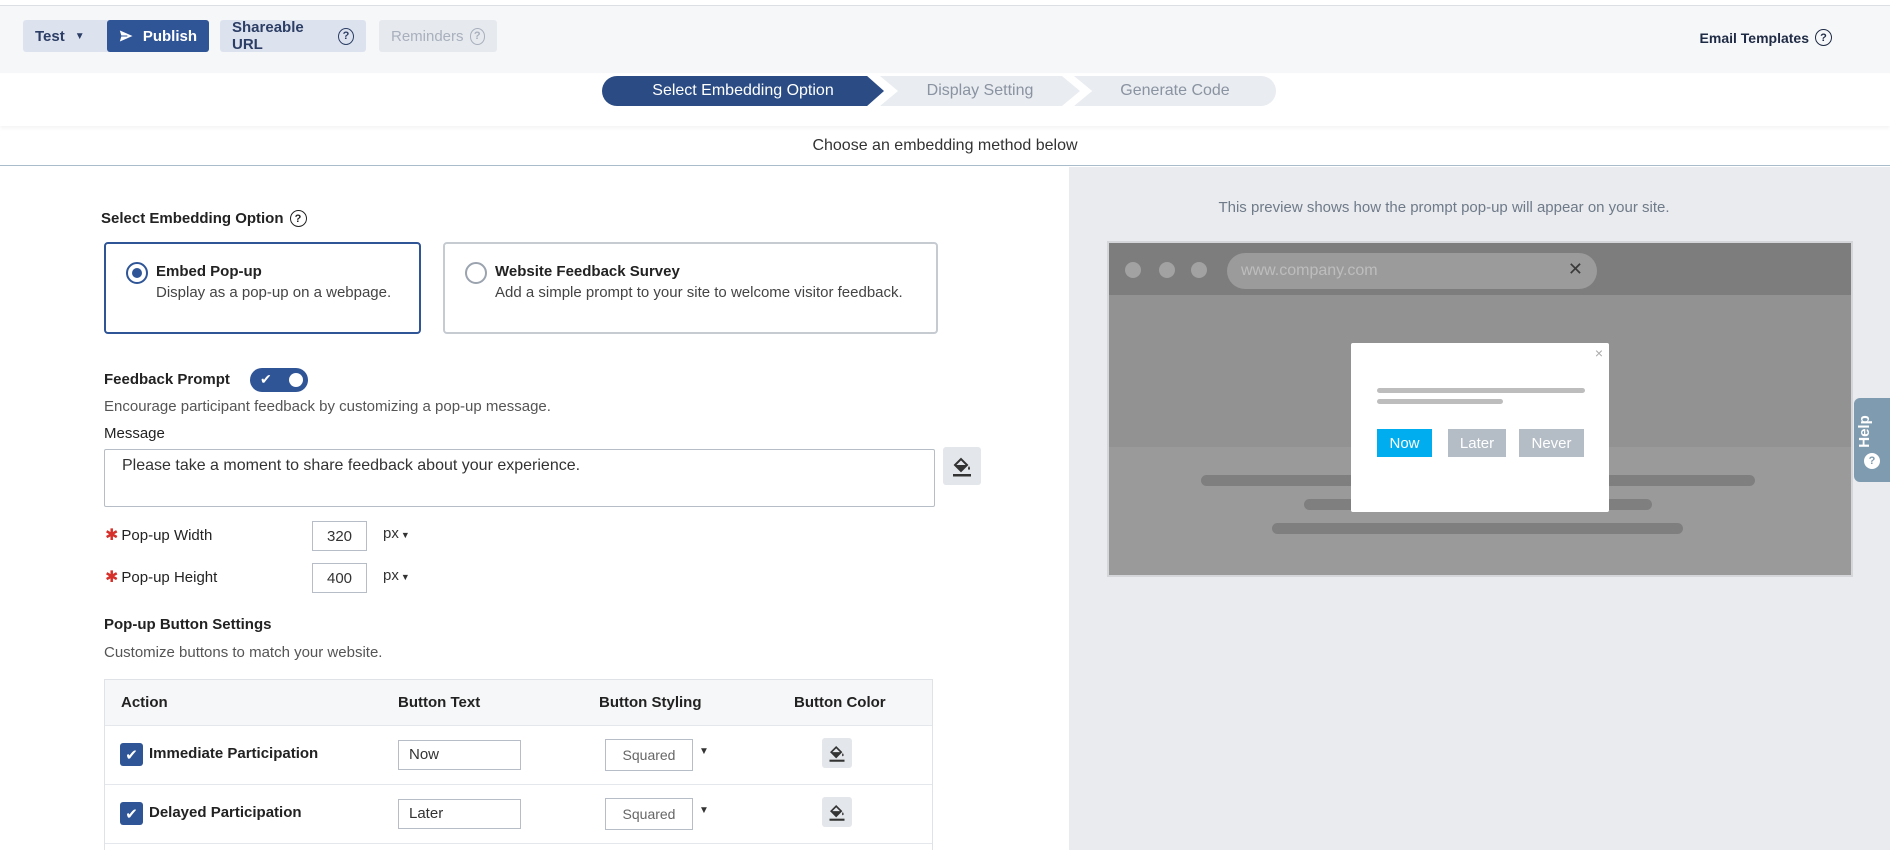 The height and width of the screenshot is (850, 1890). I want to click on column-header: Button Styling, so click(650, 702).